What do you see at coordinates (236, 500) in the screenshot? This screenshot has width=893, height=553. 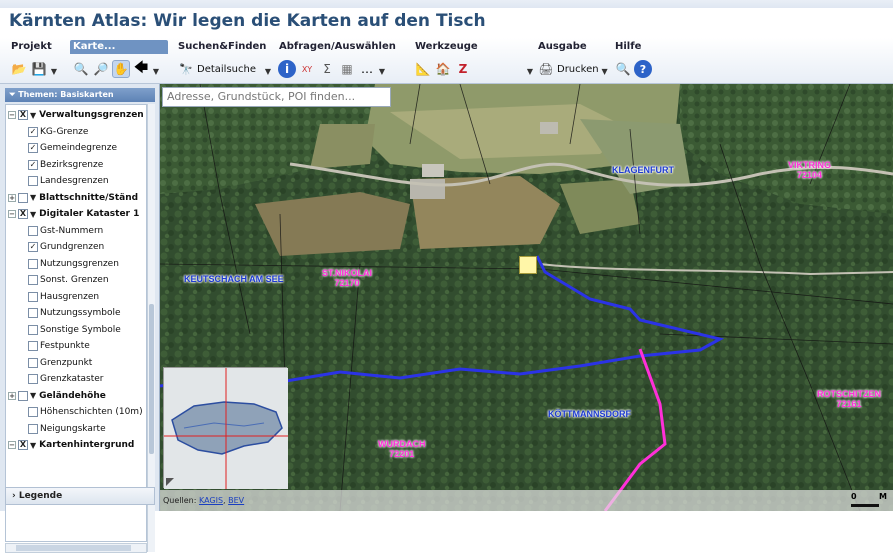 I see `source-link-bev: BEV` at bounding box center [236, 500].